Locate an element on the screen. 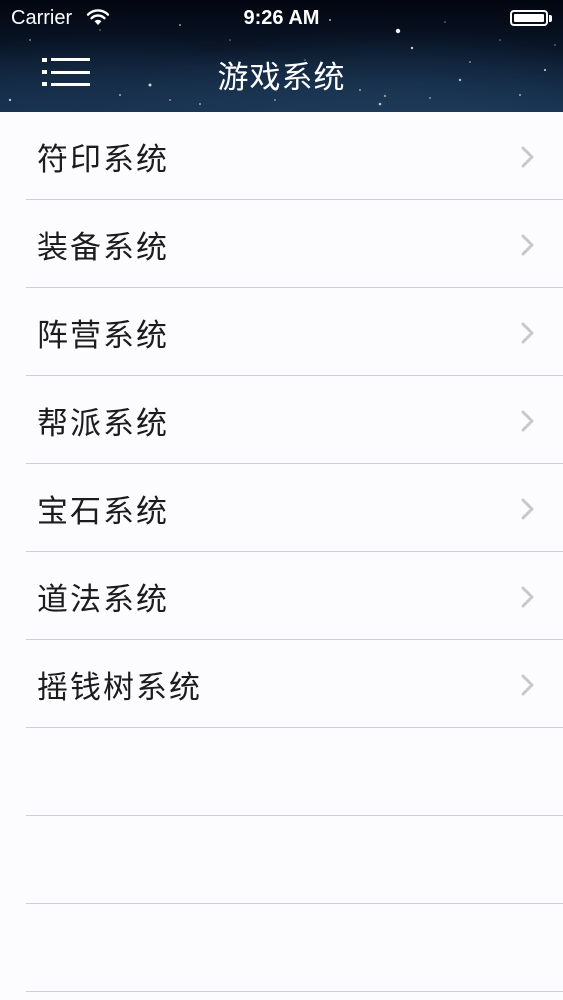 This screenshot has height=1000, width=563. battery-icon is located at coordinates (529, 18).